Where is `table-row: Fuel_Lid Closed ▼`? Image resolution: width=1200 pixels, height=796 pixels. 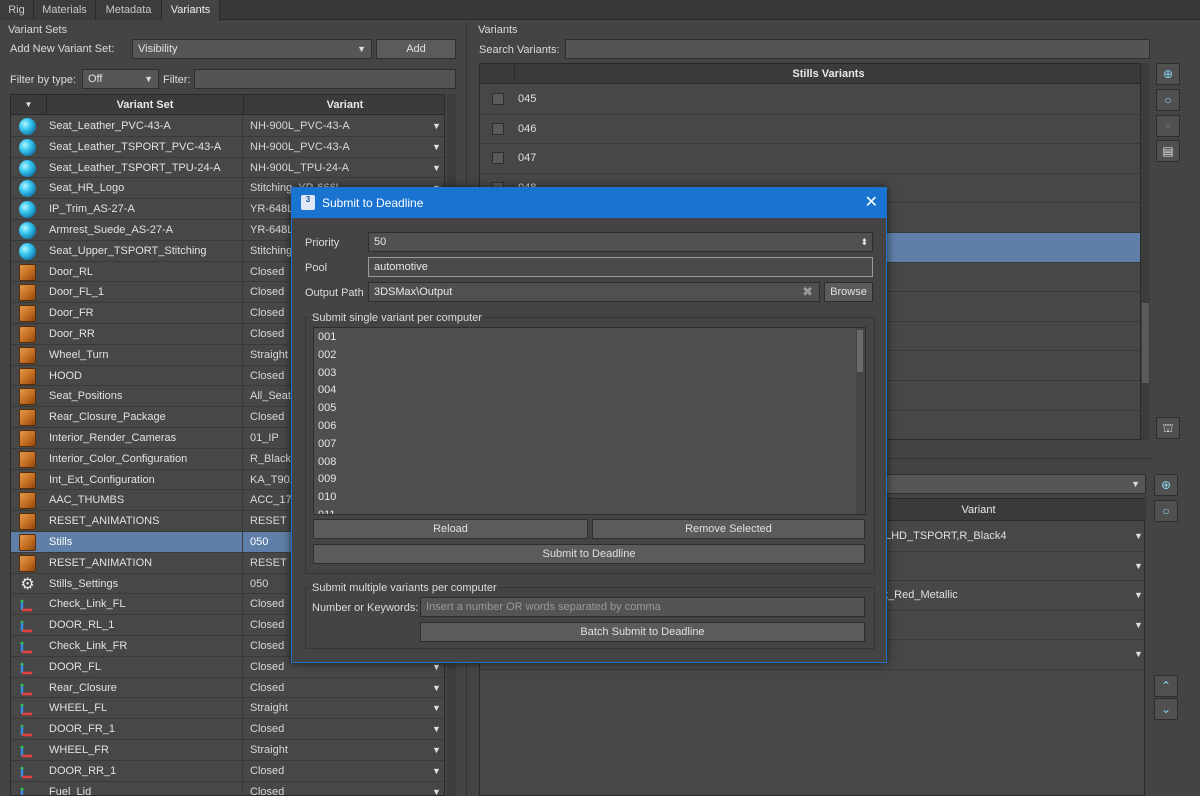
table-row: Fuel_Lid Closed ▼ is located at coordinates (227, 788).